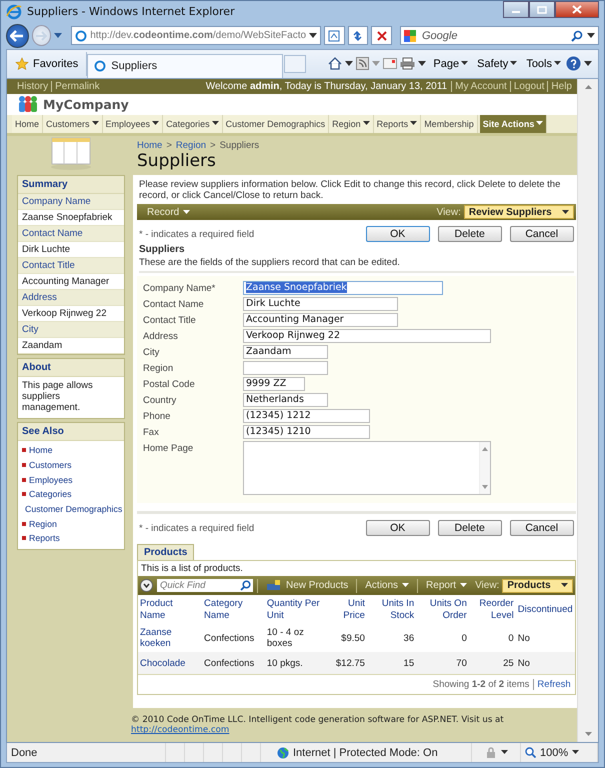 This screenshot has height=768, width=605. Describe the element at coordinates (146, 585) in the screenshot. I see `collapse-toggle-icon` at that location.